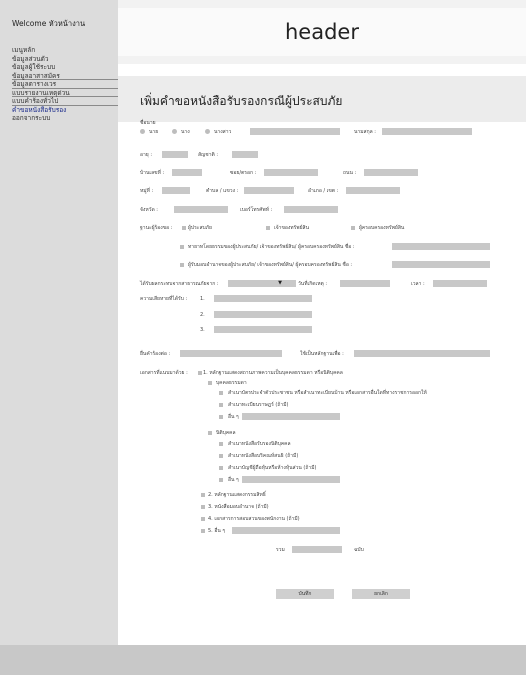 The height and width of the screenshot is (675, 526). What do you see at coordinates (210, 433) in the screenshot?
I see `check-juristic-person` at bounding box center [210, 433].